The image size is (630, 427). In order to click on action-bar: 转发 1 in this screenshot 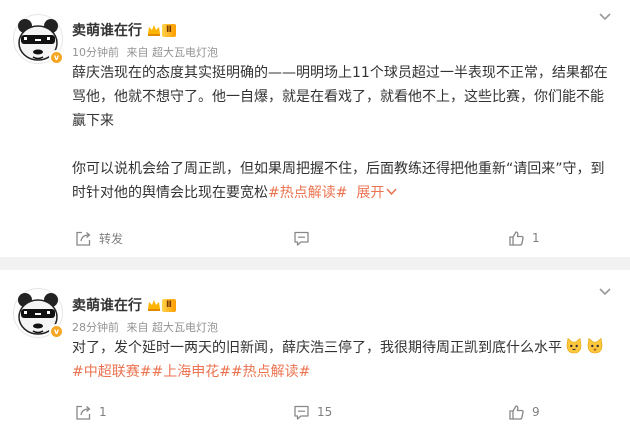, I will do `click(315, 238)`.